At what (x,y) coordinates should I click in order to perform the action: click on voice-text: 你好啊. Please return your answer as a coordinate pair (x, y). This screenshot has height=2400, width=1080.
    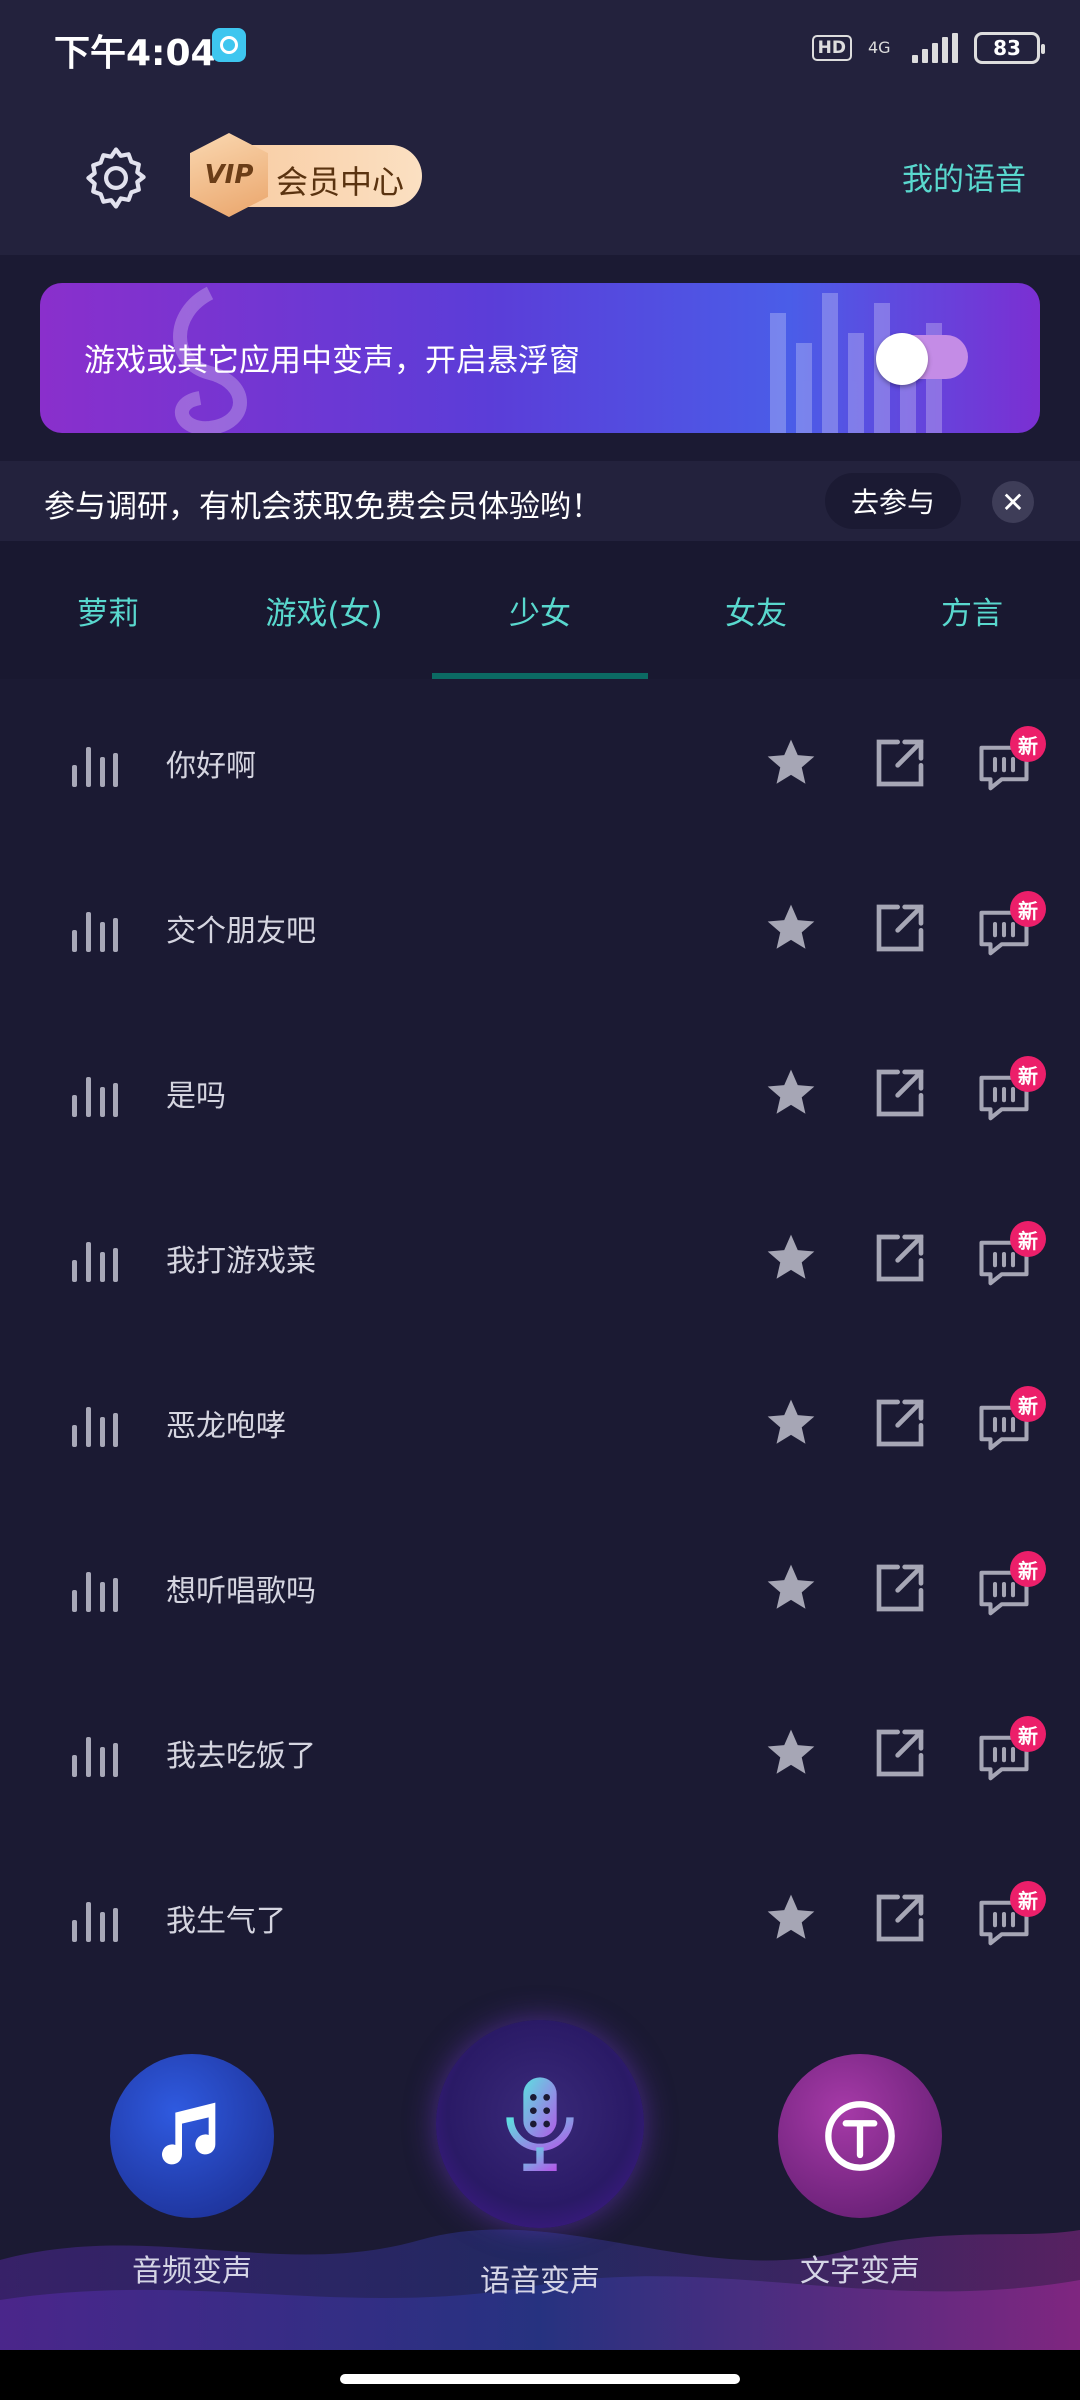
    Looking at the image, I should click on (211, 766).